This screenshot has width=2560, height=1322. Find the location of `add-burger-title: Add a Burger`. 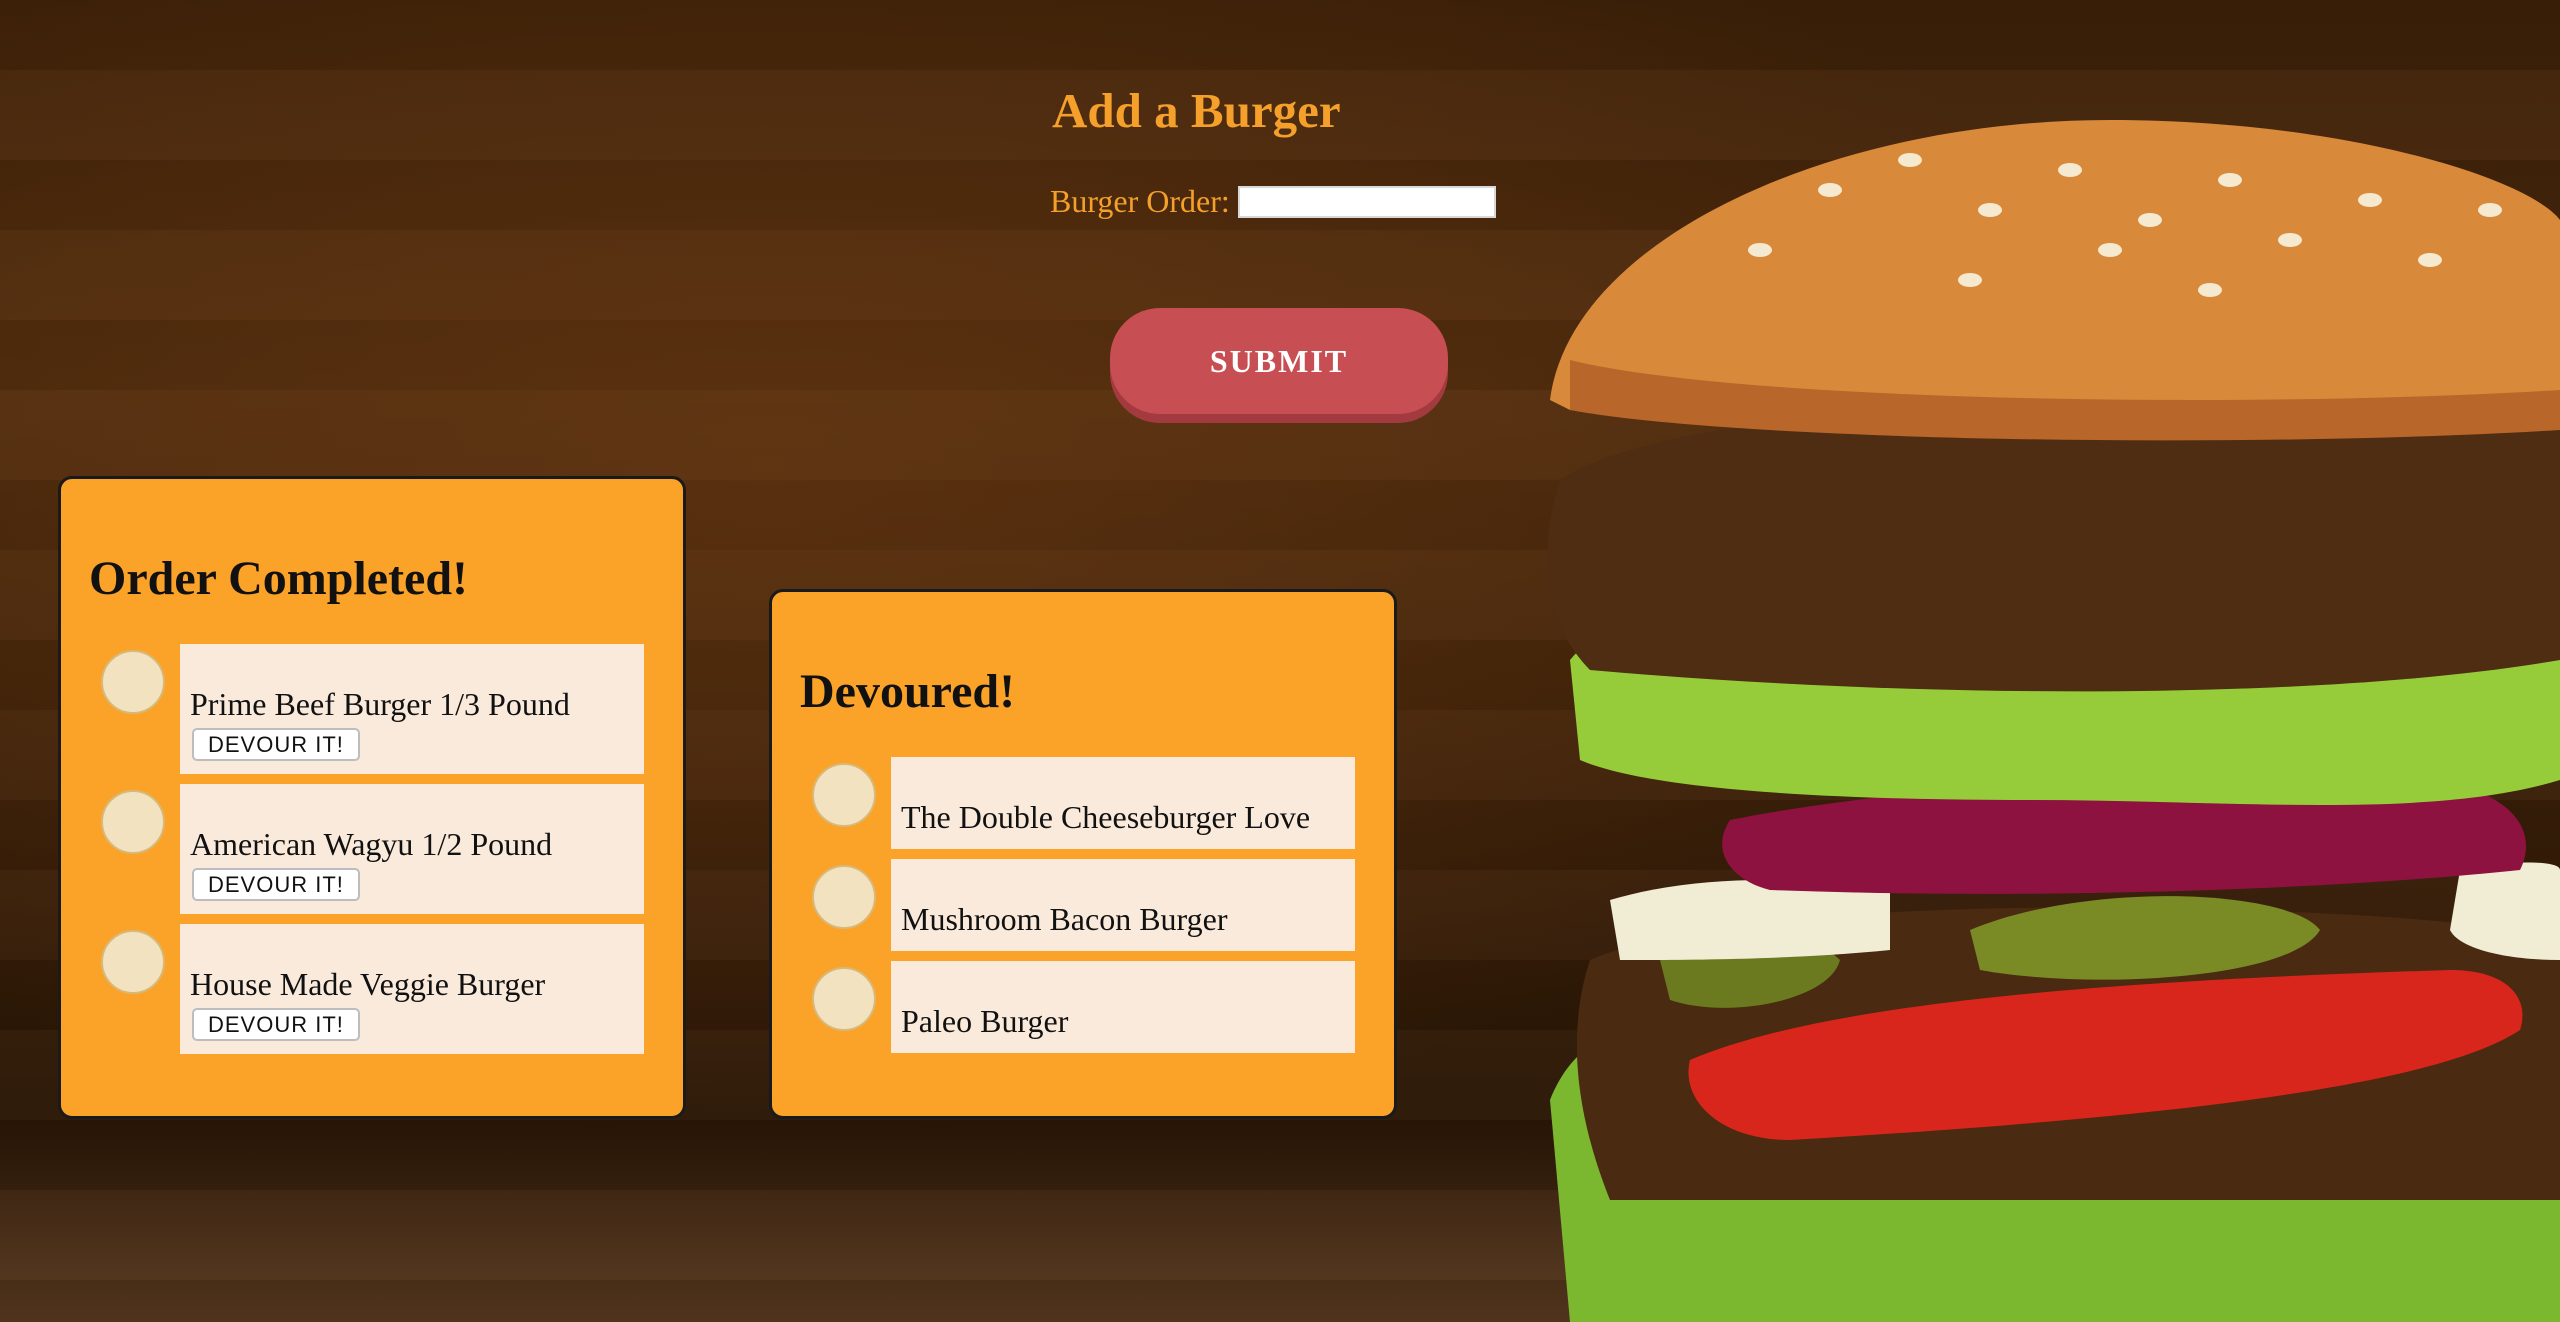

add-burger-title: Add a Burger is located at coordinates (1196, 110).